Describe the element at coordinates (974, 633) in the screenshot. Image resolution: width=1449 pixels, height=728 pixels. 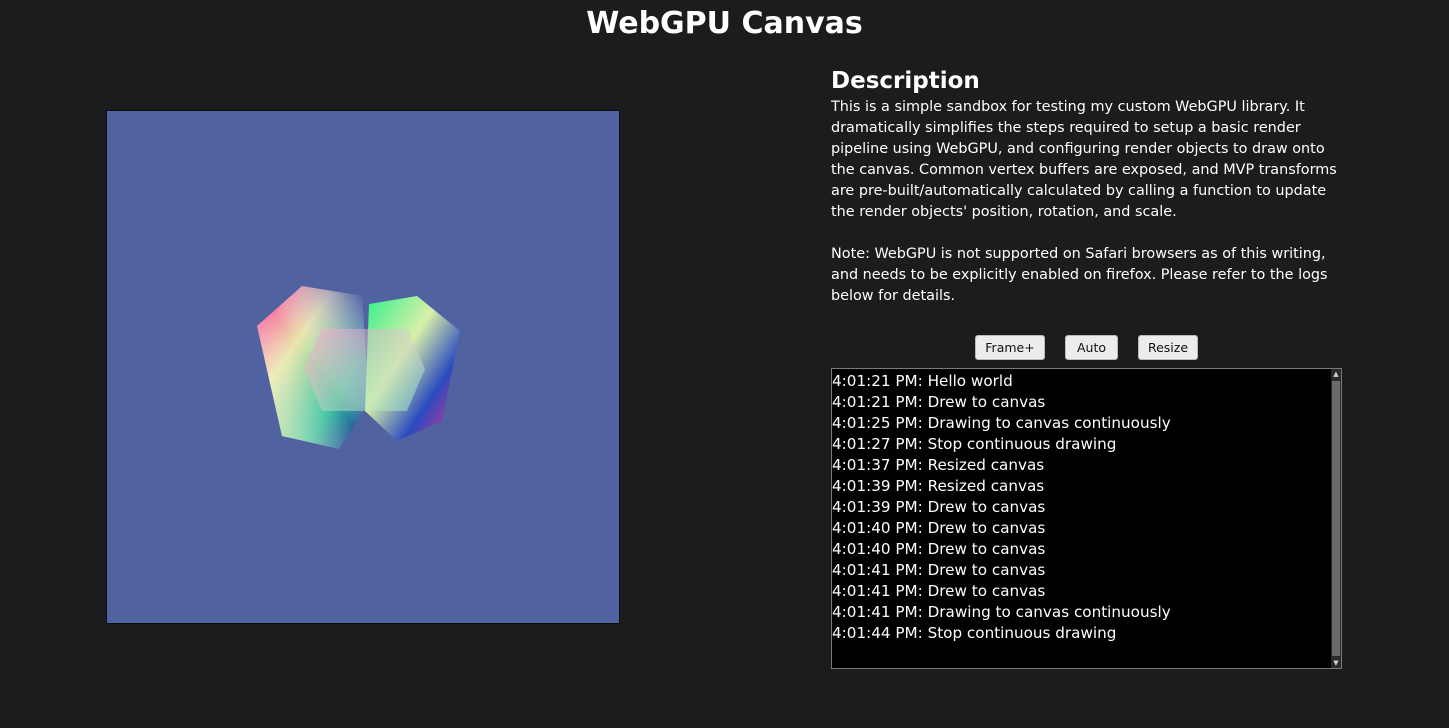
I see `log-line: 4:01:44 PM: Stop continuous drawing` at that location.